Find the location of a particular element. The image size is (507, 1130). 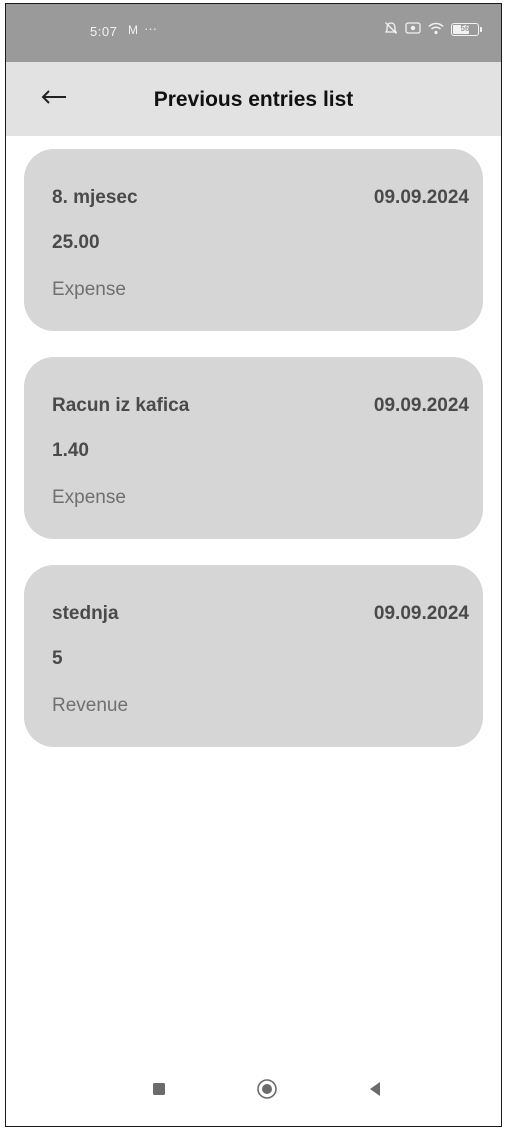

status-icons: 56 is located at coordinates (433, 29).